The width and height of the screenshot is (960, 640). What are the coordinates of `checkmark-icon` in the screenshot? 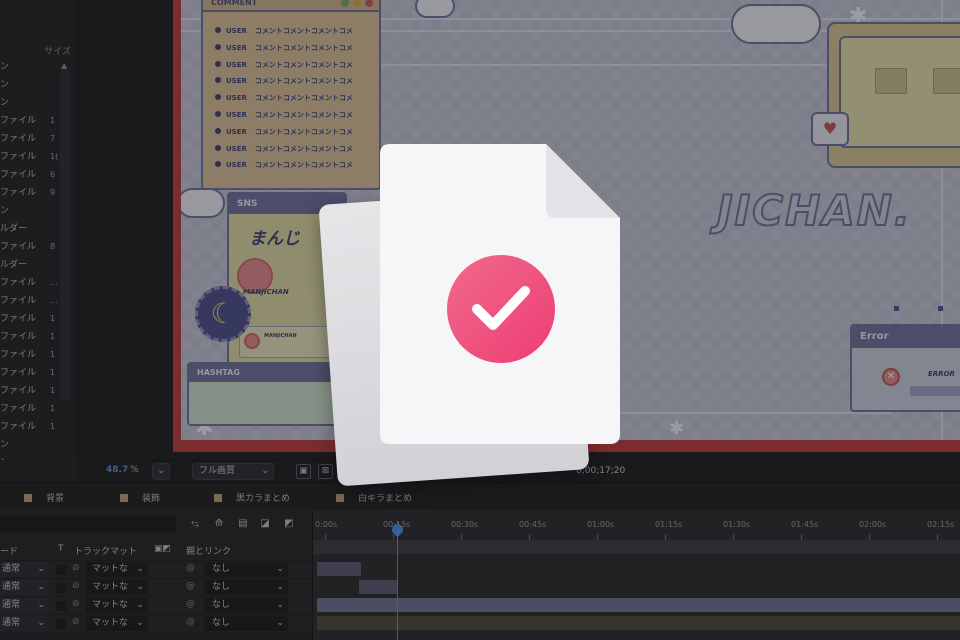 It's located at (501, 308).